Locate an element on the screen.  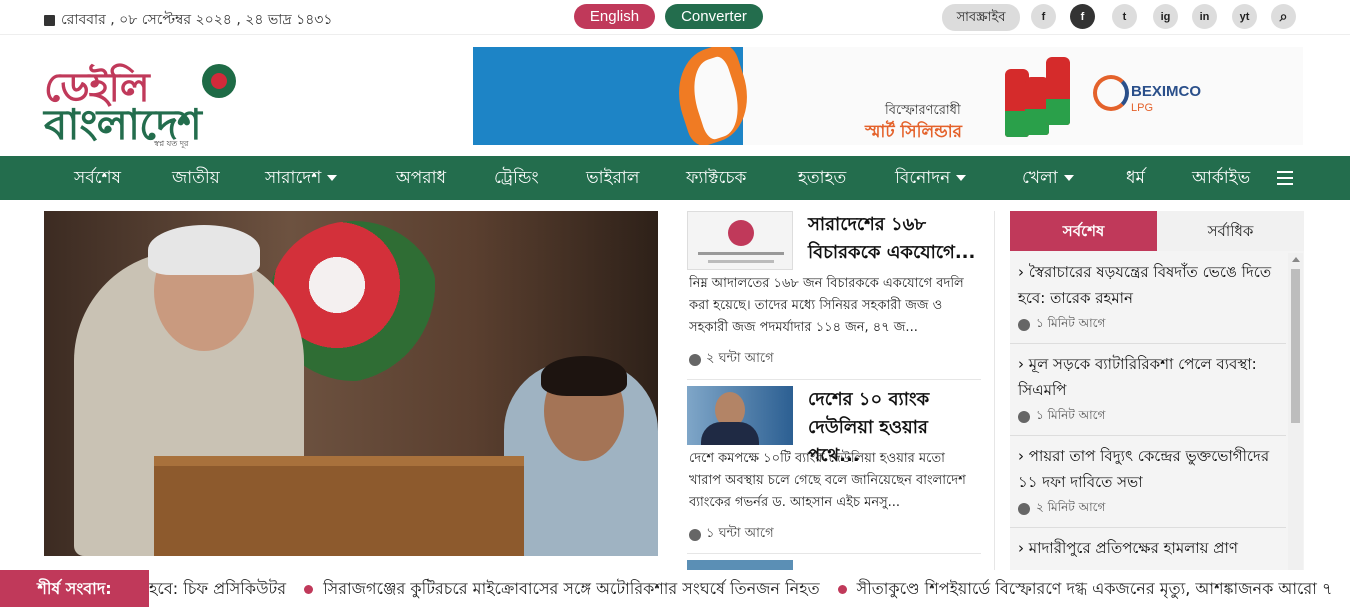
nav-label: সর্বশেষ is located at coordinates (97, 178).